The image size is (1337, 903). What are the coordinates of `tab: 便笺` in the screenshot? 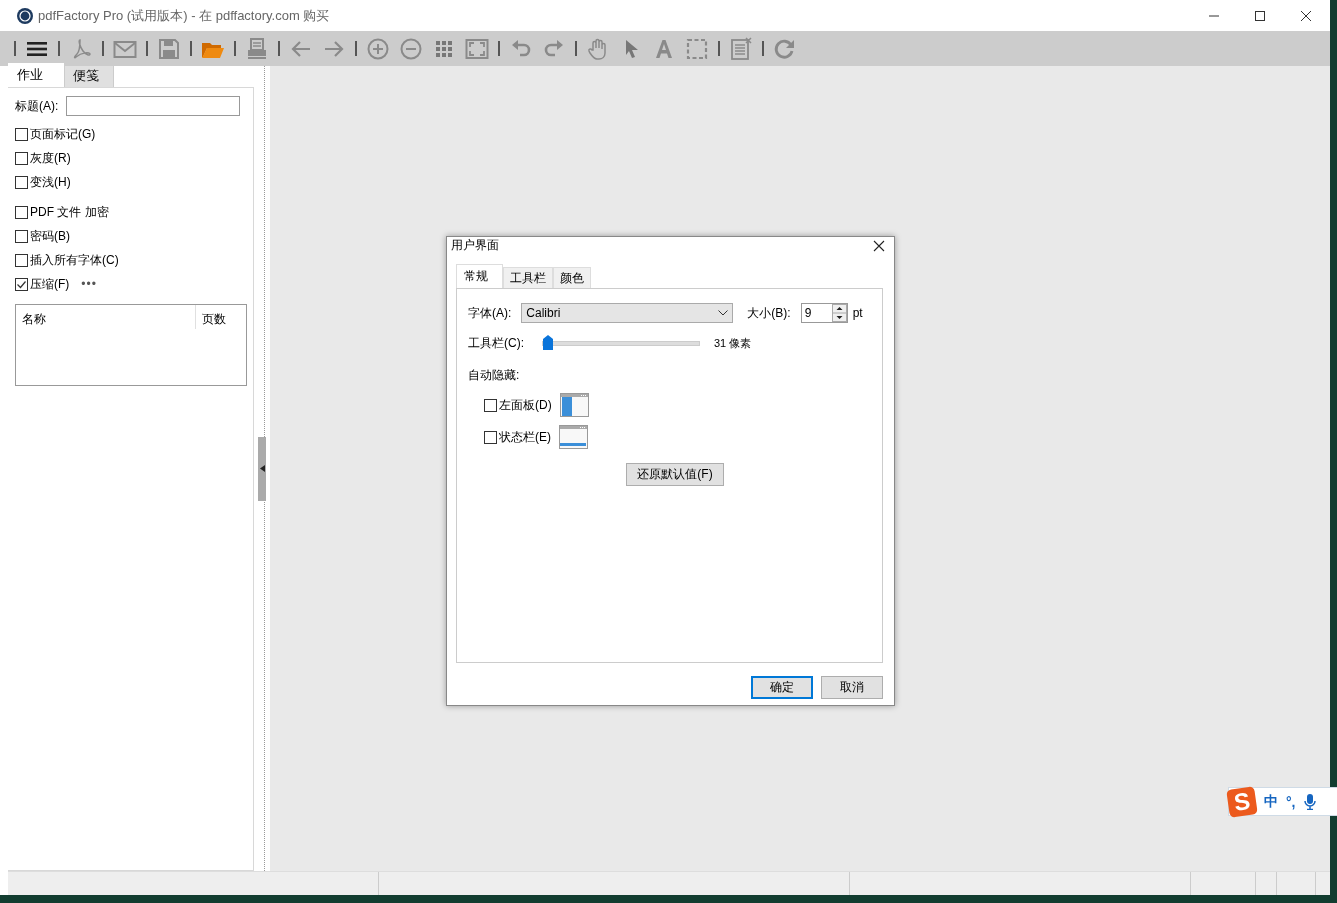 It's located at (89, 76).